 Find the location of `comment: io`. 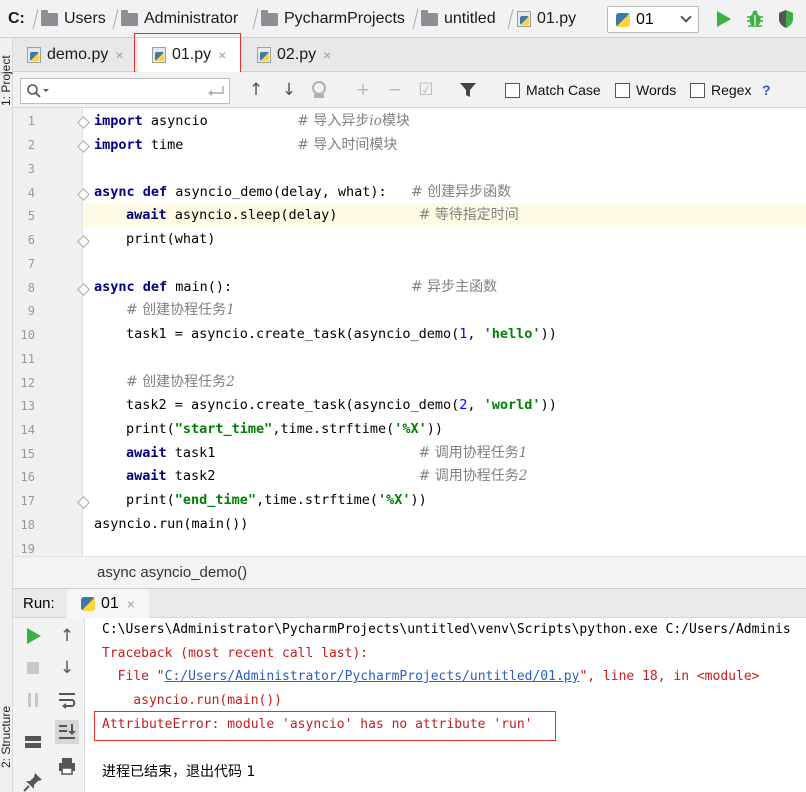

comment: io is located at coordinates (375, 121).